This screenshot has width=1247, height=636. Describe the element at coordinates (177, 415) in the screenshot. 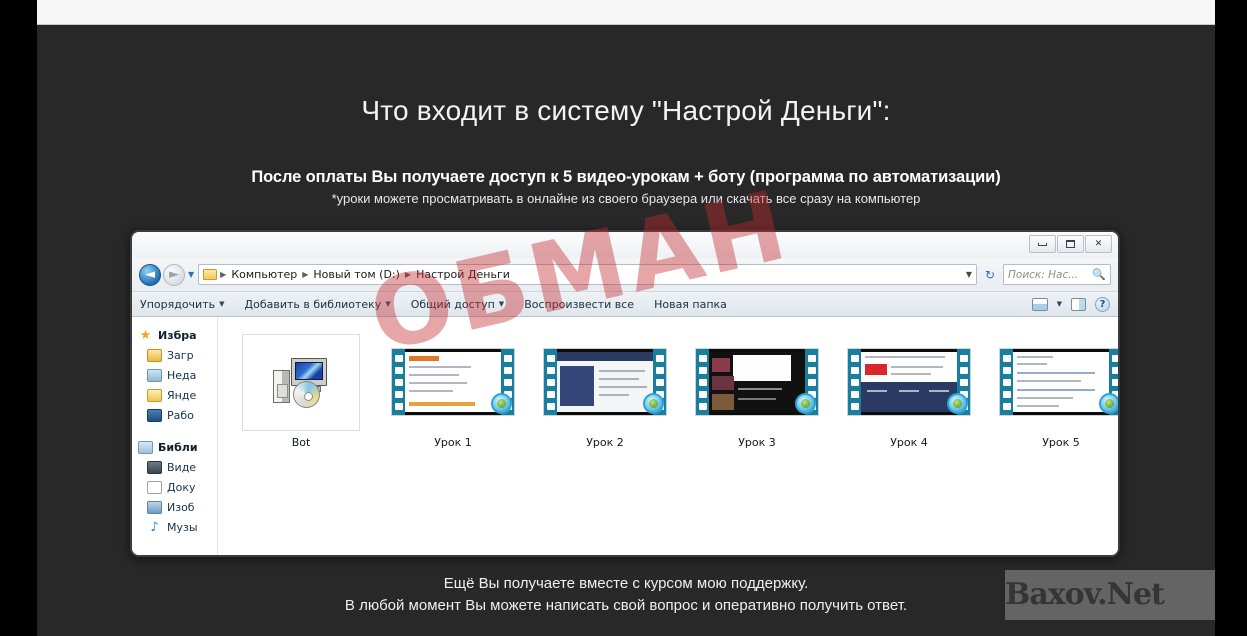

I see `sidebar-item-desktop: Рабо` at that location.